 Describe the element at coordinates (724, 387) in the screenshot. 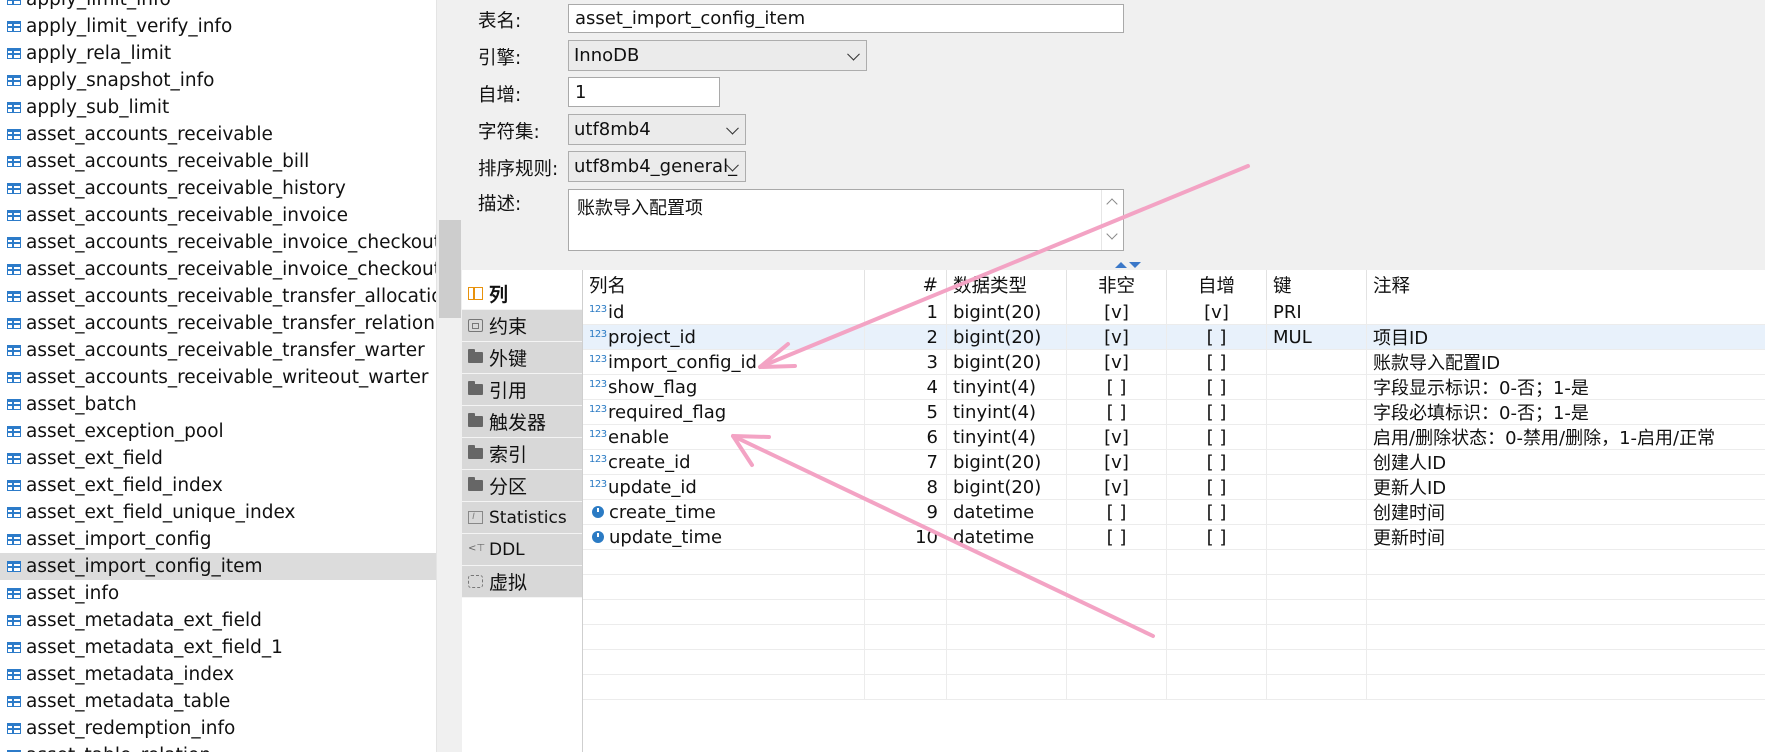

I see `cell-name: 123 show_flag` at that location.